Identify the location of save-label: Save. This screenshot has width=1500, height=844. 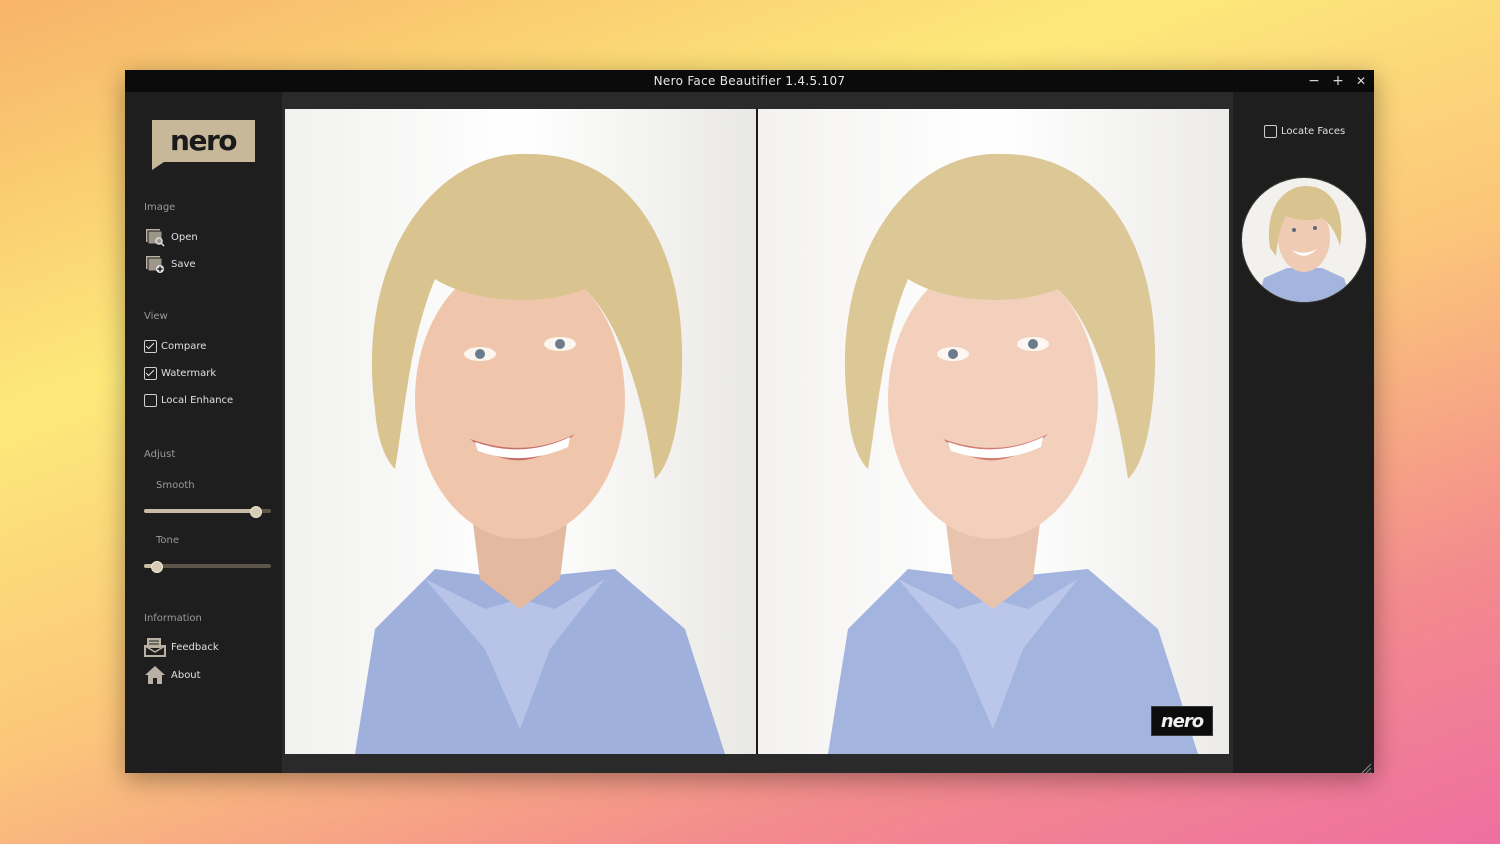
(183, 264).